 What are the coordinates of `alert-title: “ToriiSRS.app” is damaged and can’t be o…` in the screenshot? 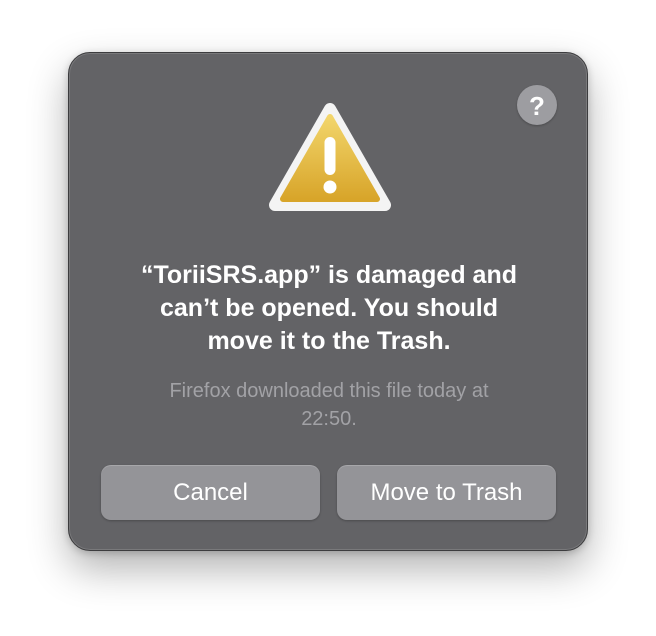 It's located at (329, 308).